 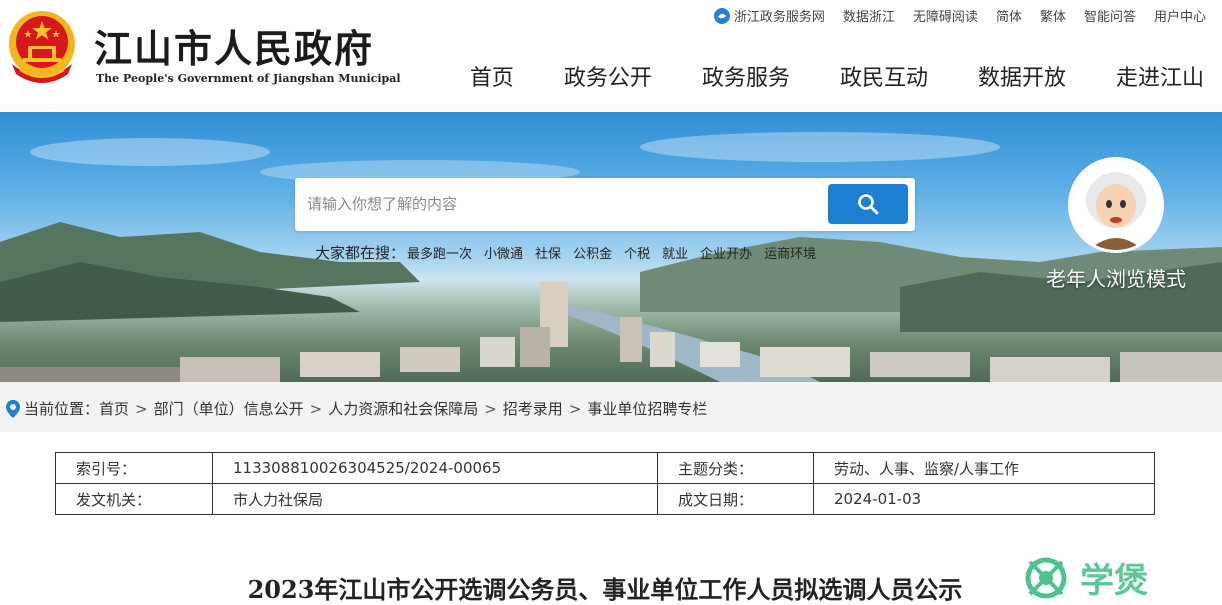 I want to click on hot-search-item: 企业开办, so click(x=726, y=253).